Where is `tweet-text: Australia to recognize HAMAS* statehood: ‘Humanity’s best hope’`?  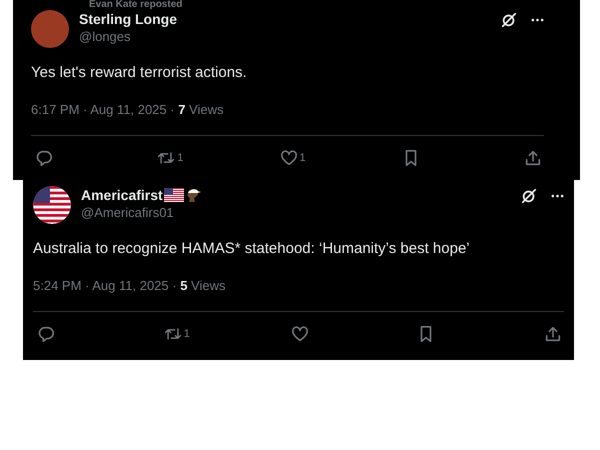 tweet-text: Australia to recognize HAMAS* statehood: ‘Humanity’s best hope’ is located at coordinates (252, 248).